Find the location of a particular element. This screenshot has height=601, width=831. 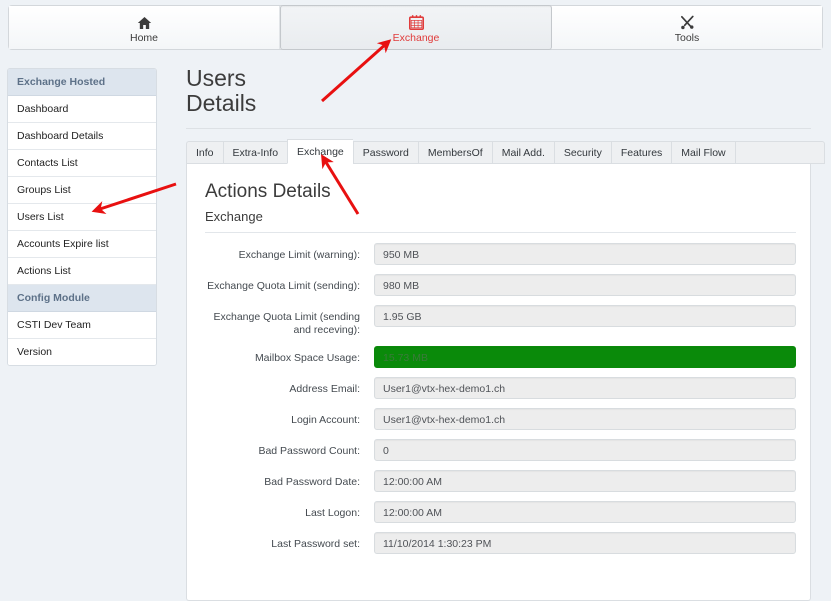

top-navigation: Home Exchange Tools is located at coordinates (415, 27).